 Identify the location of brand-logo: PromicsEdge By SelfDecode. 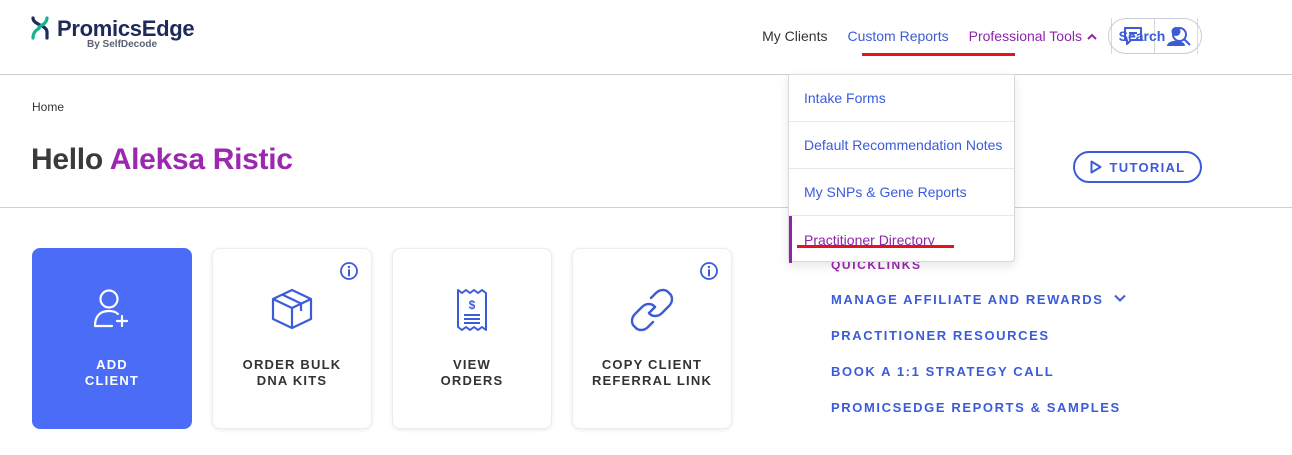
(112, 33).